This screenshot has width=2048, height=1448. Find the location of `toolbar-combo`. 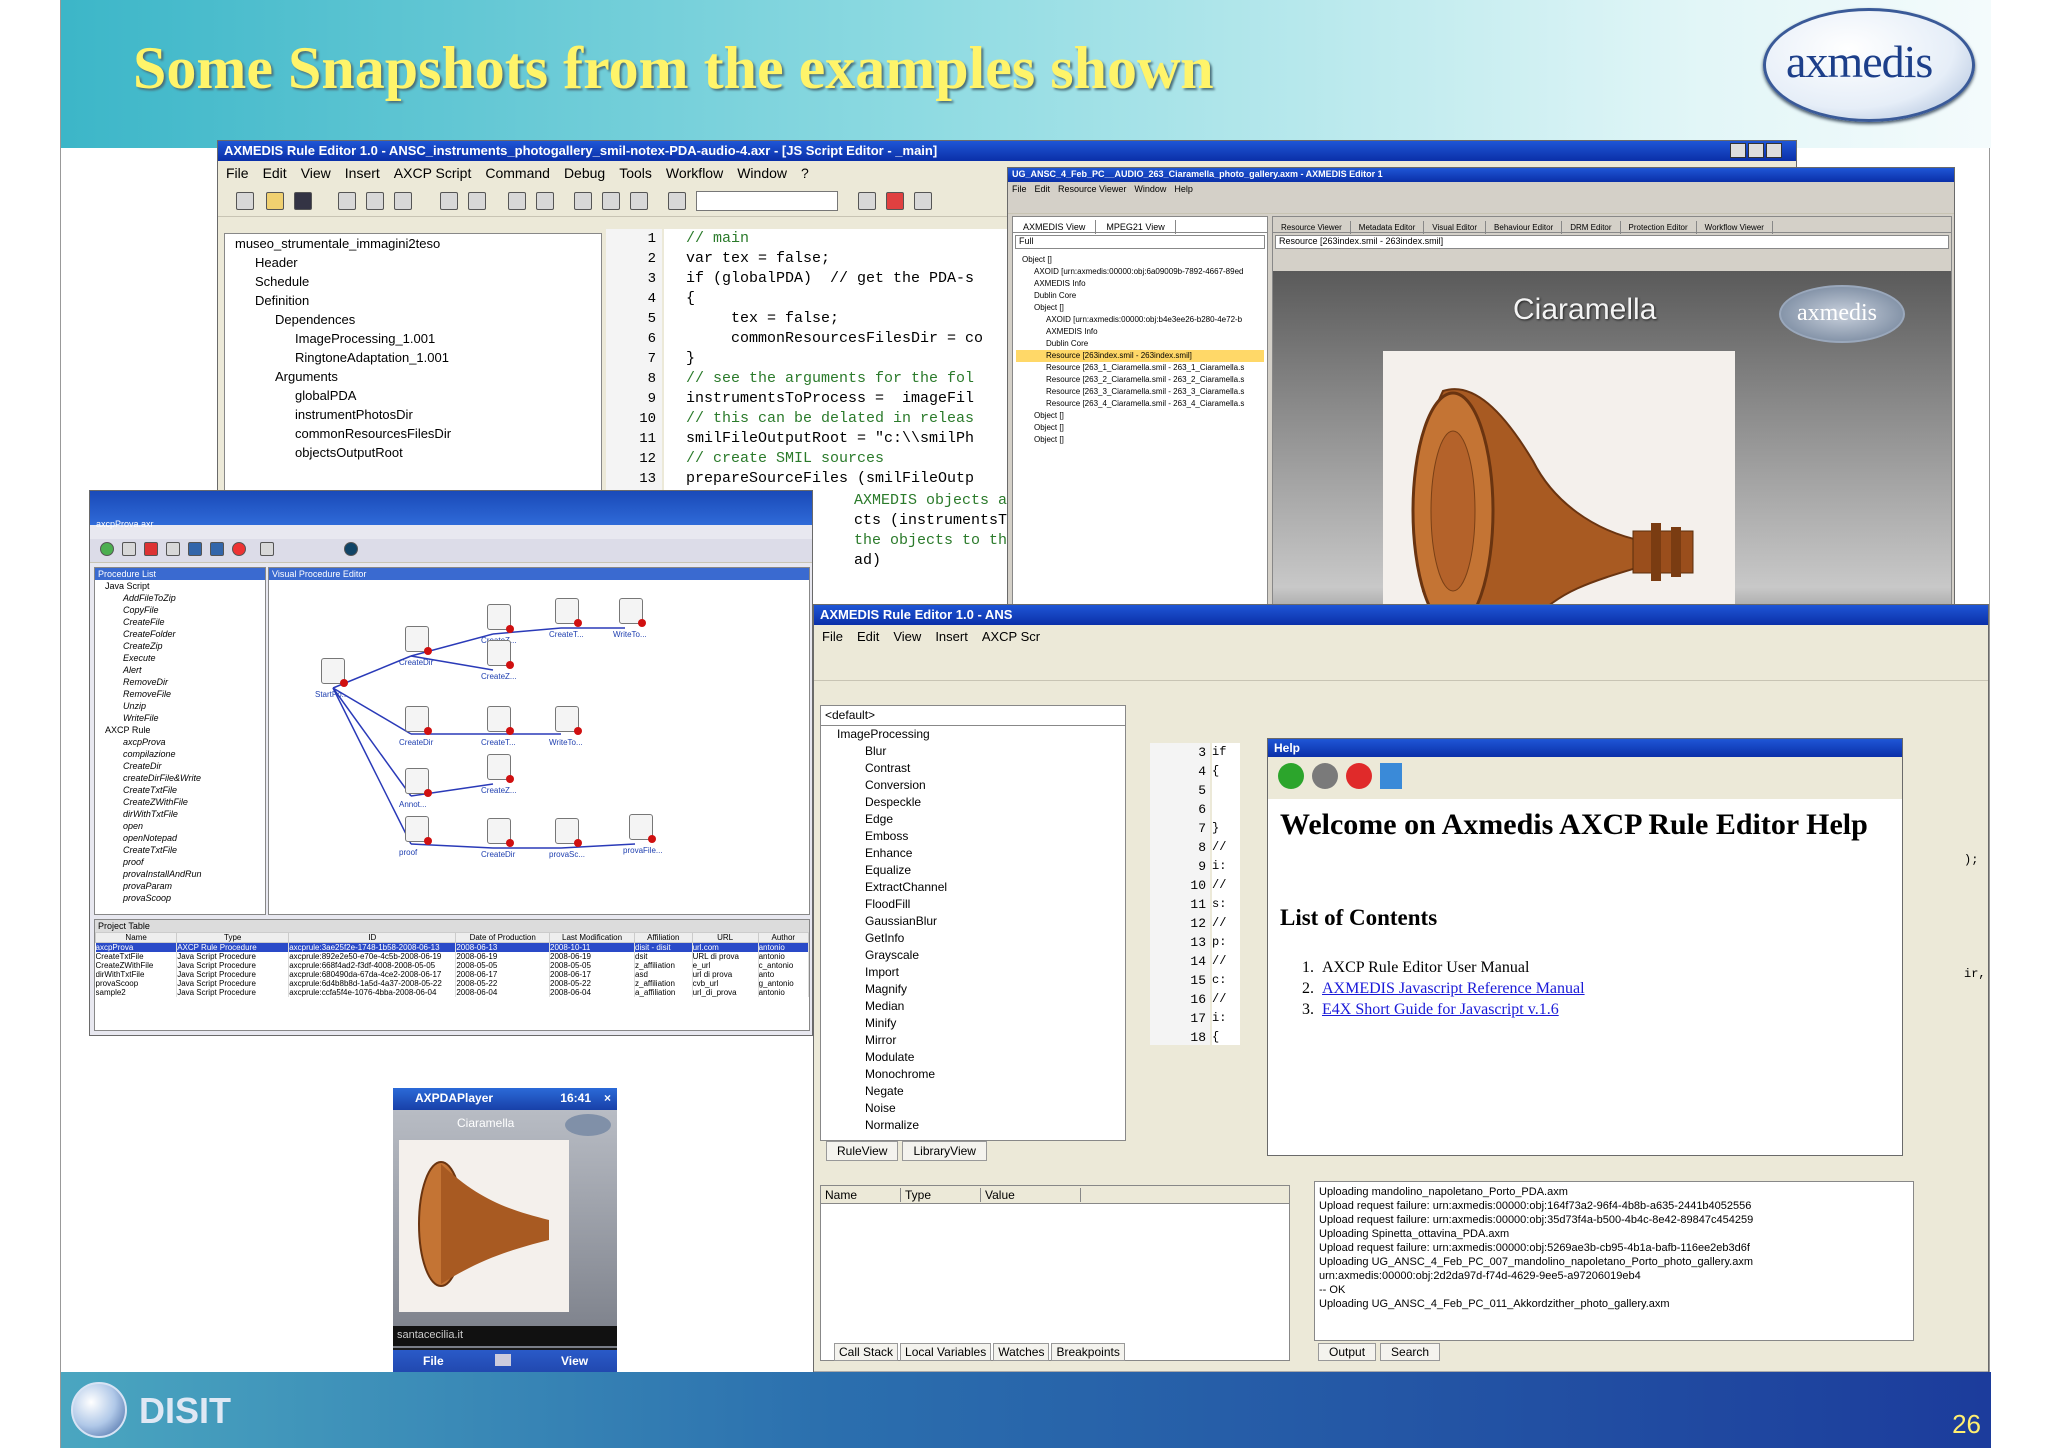

toolbar-combo is located at coordinates (767, 201).